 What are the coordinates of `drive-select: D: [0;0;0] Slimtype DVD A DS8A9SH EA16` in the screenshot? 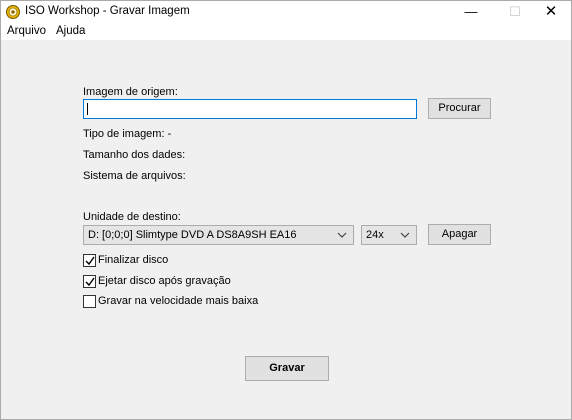 It's located at (218, 235).